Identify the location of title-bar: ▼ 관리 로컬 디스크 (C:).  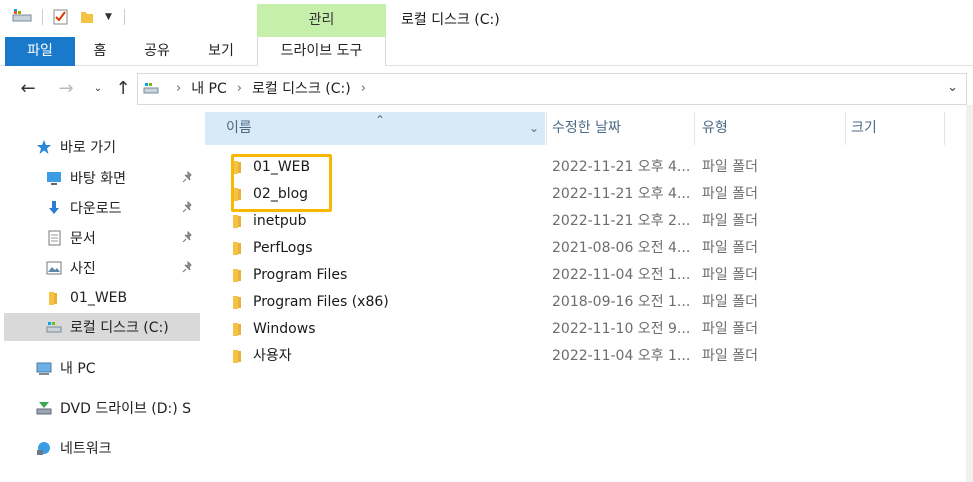
(486, 18).